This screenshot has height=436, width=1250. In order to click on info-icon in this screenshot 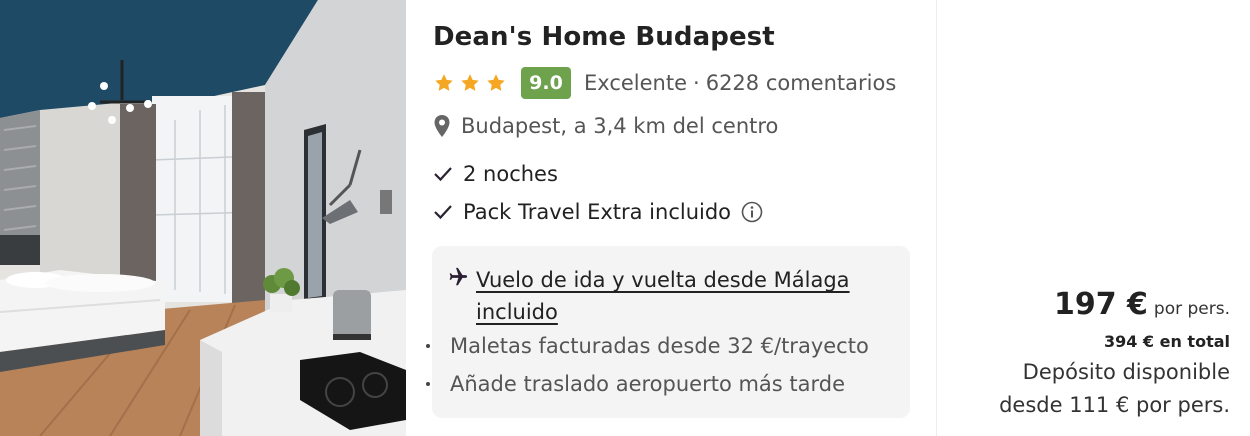, I will do `click(752, 212)`.